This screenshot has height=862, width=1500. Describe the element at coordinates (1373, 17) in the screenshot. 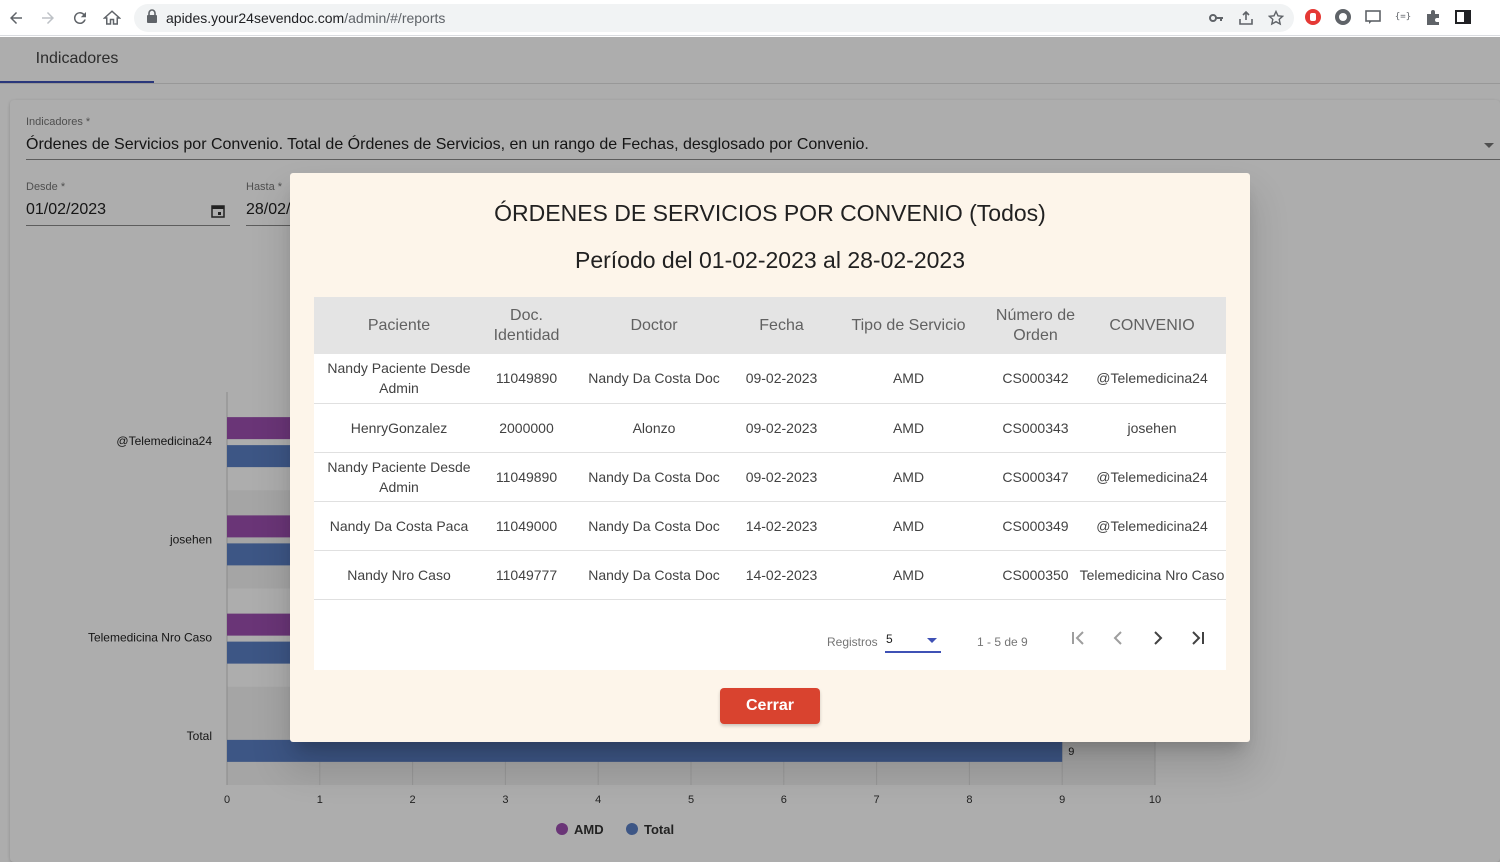

I see `chat-extension-icon` at that location.